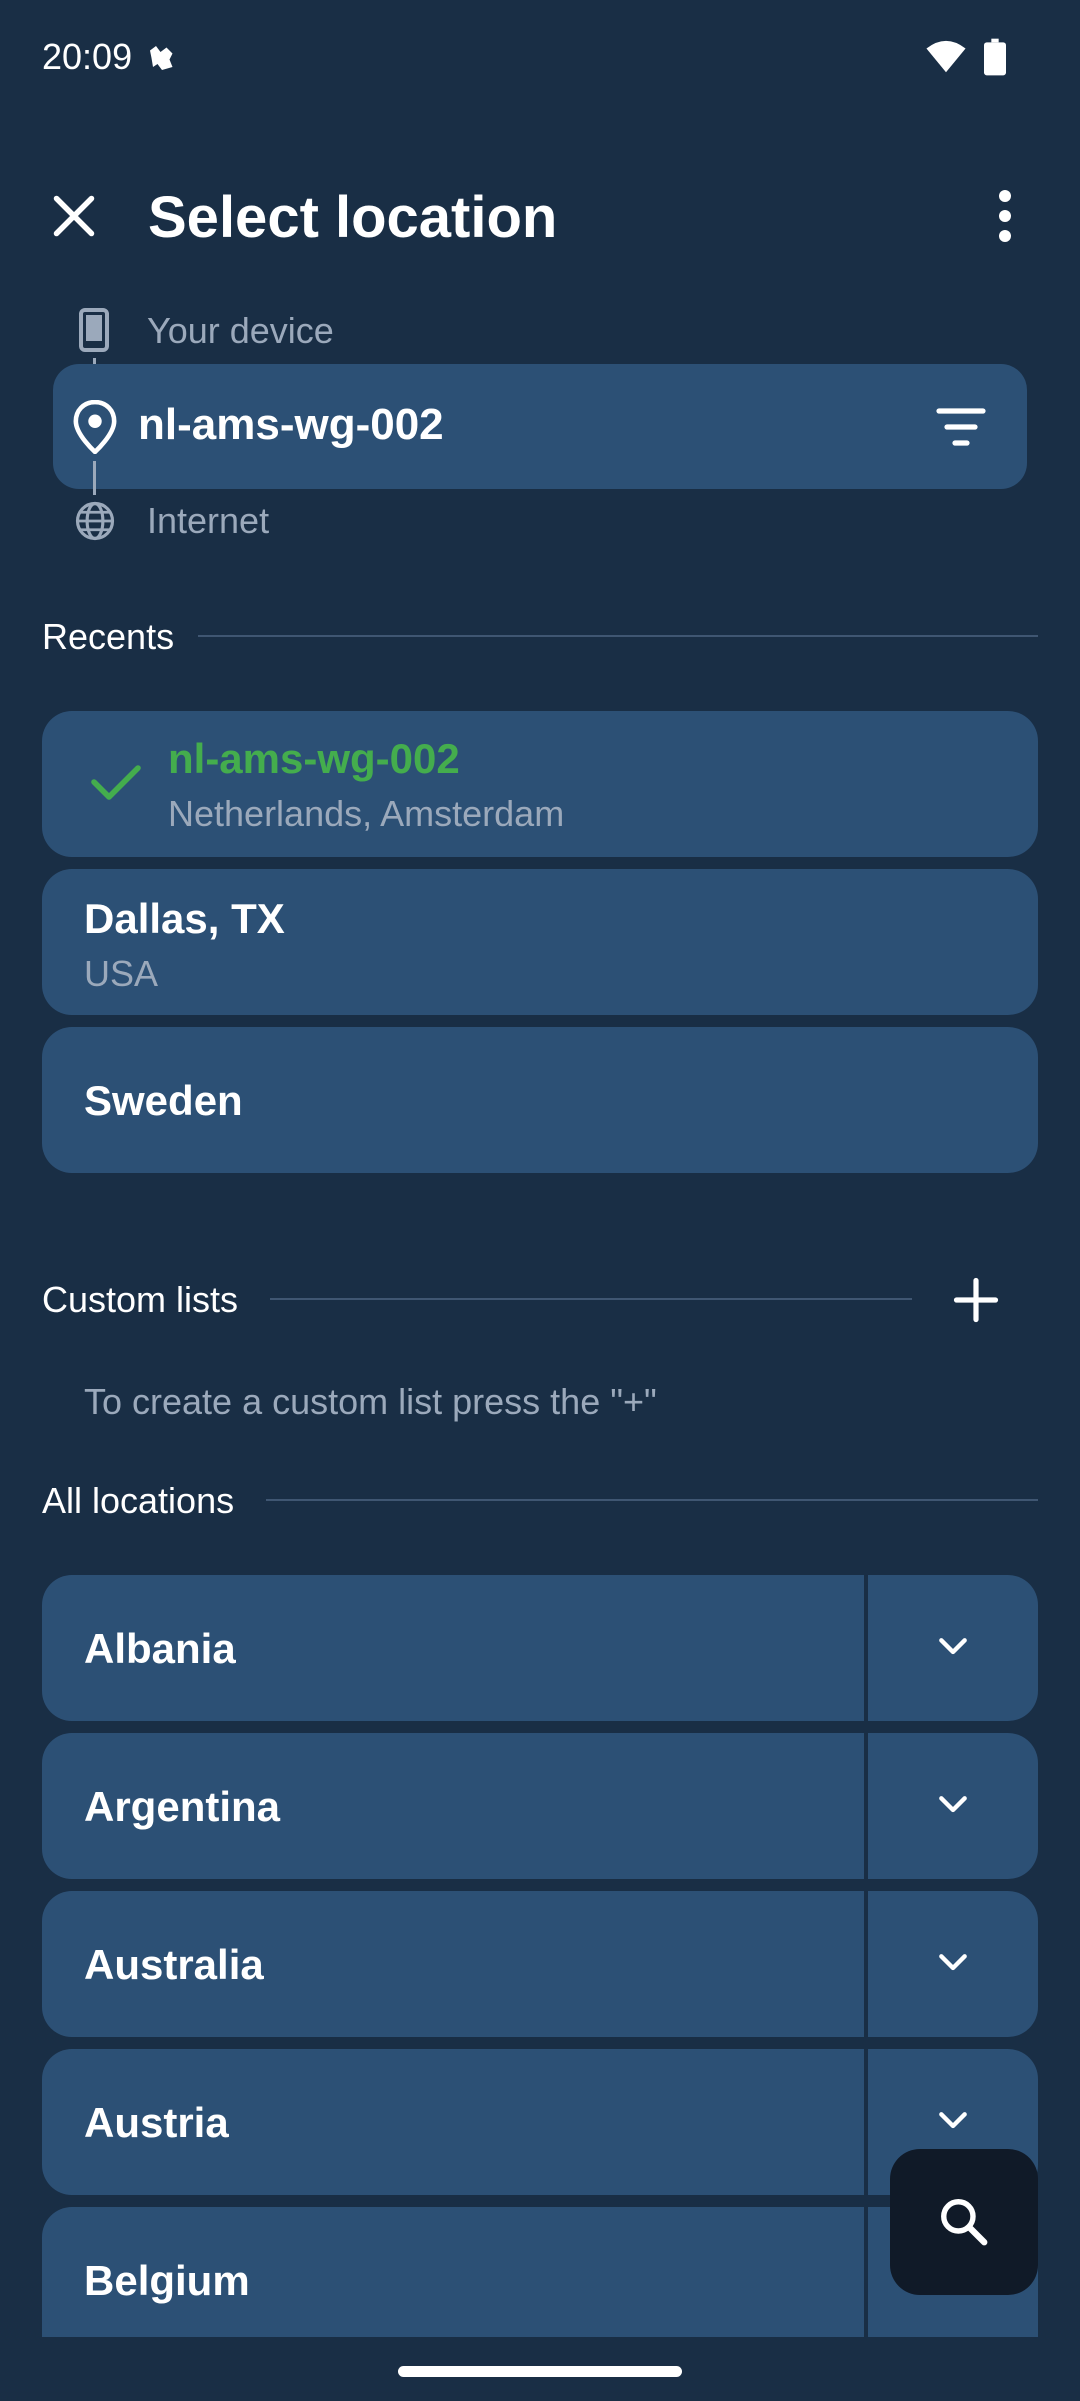 The width and height of the screenshot is (1080, 2401). What do you see at coordinates (453, 1806) in the screenshot?
I see `location-select: Argentina` at bounding box center [453, 1806].